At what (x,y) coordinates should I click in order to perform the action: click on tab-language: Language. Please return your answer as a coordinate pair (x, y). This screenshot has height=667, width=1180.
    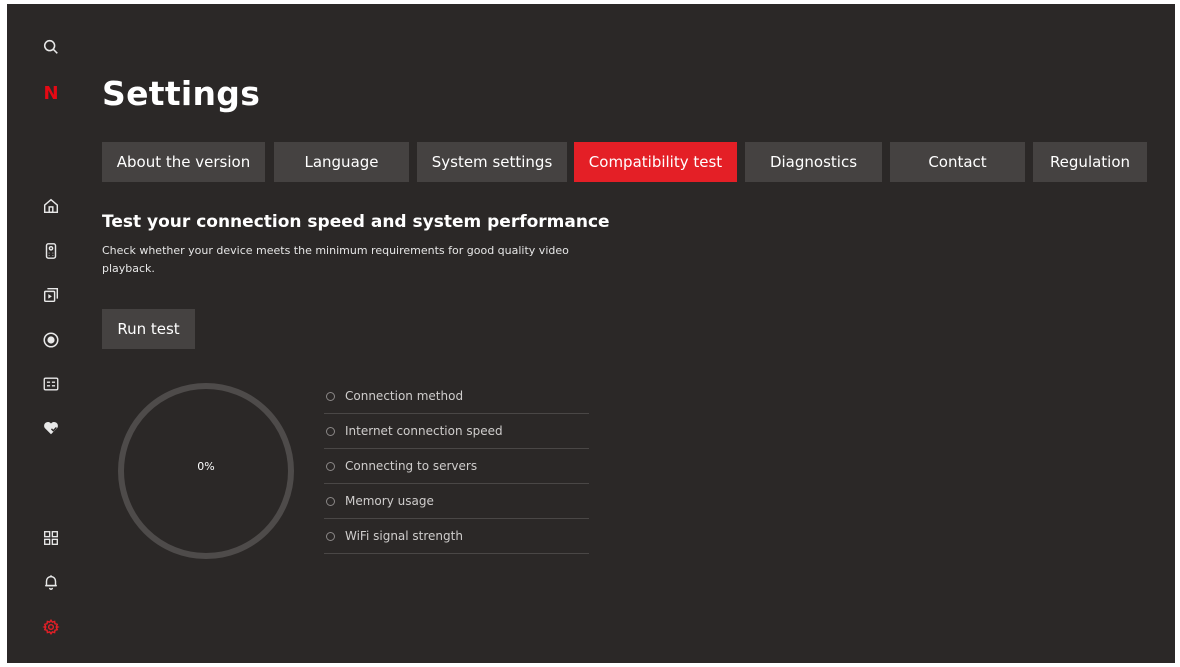
    Looking at the image, I should click on (341, 162).